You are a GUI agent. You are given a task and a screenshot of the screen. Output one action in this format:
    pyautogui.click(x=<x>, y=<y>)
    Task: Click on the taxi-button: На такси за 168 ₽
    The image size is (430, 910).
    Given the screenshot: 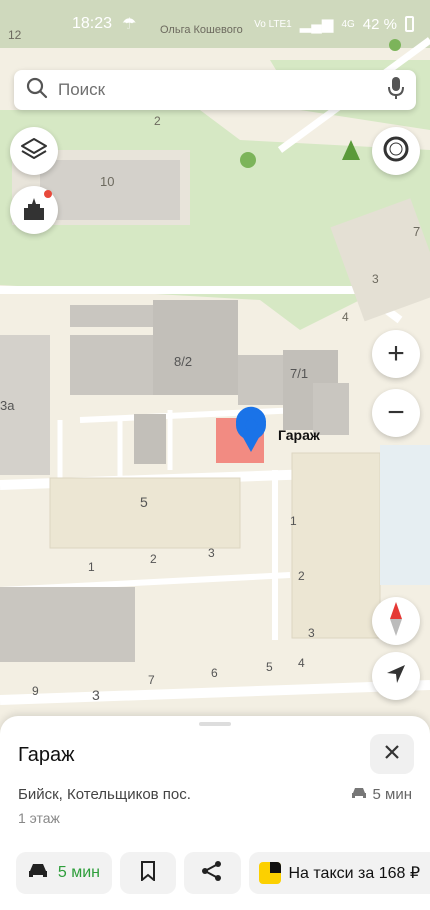 What is the action you would take?
    pyautogui.click(x=339, y=873)
    